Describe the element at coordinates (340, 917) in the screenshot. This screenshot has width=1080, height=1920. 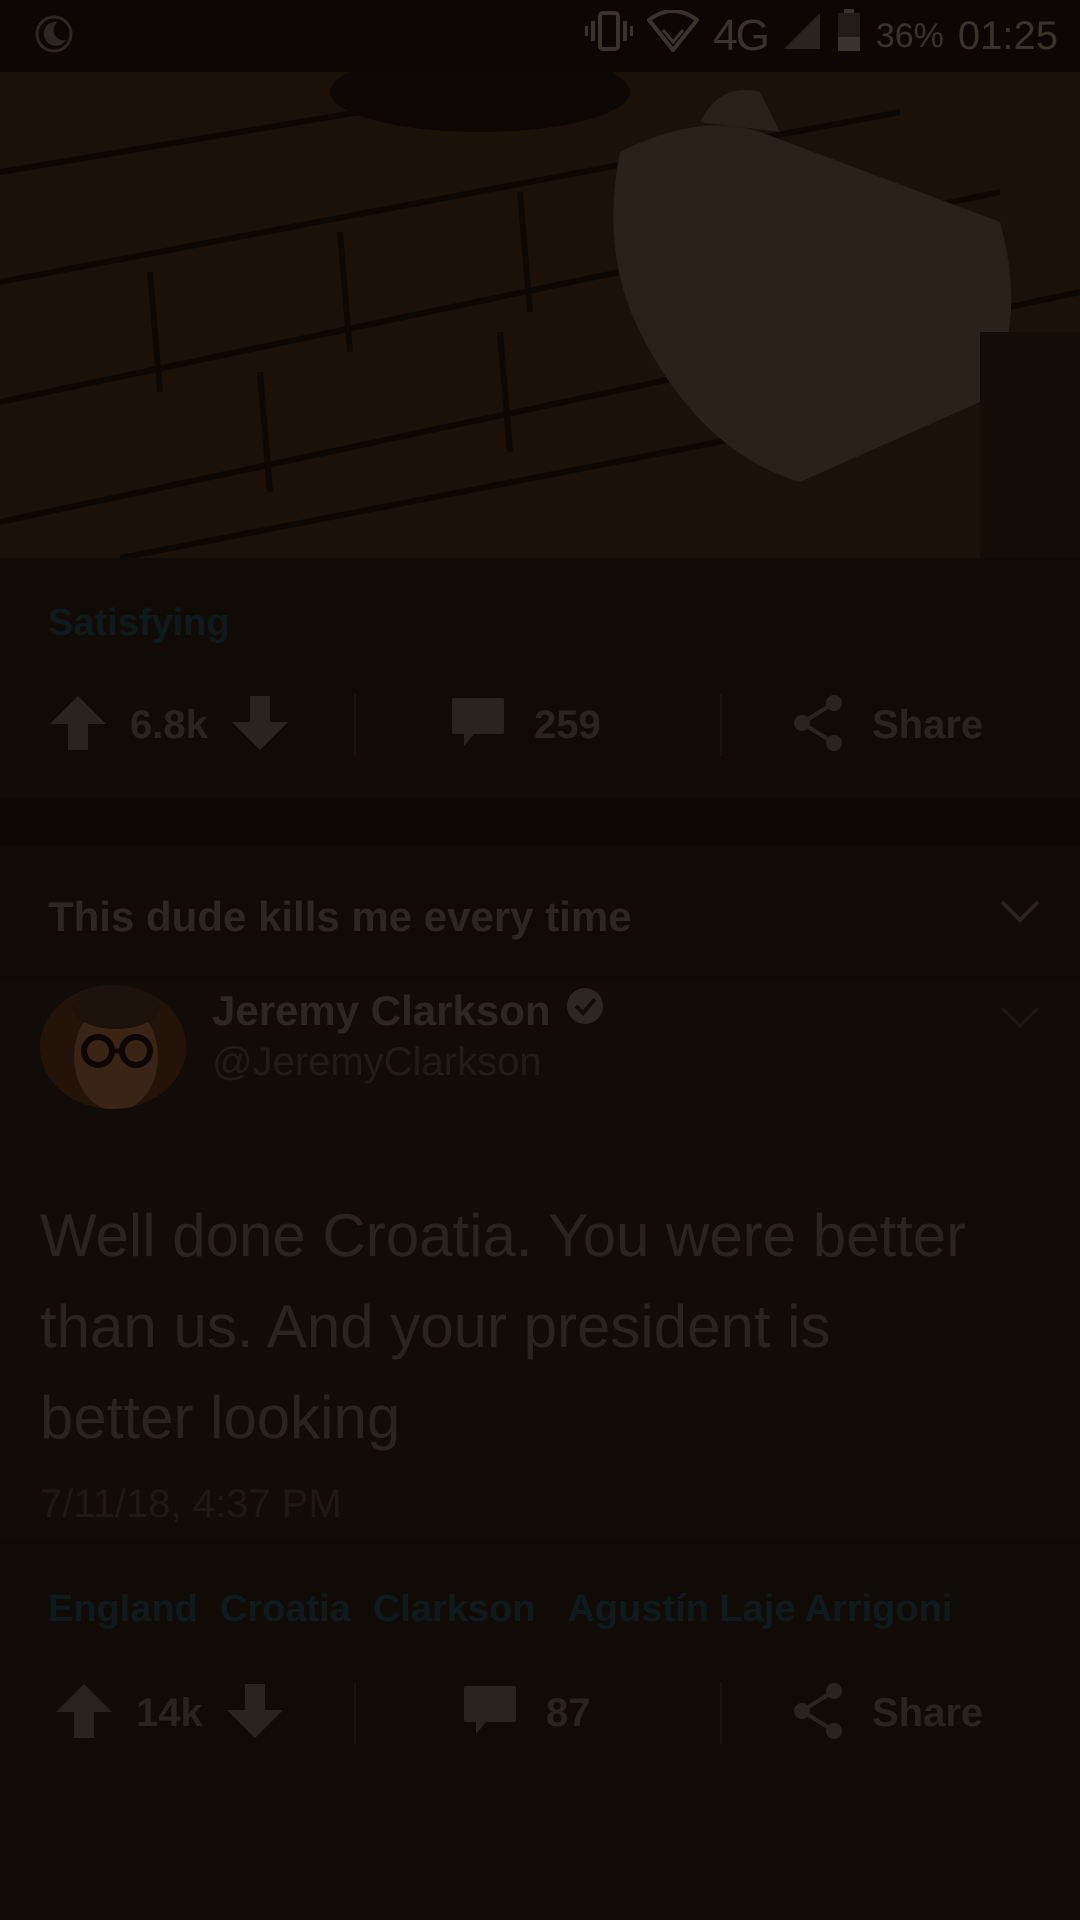
I see `post2-title: This dude kills me every time` at that location.